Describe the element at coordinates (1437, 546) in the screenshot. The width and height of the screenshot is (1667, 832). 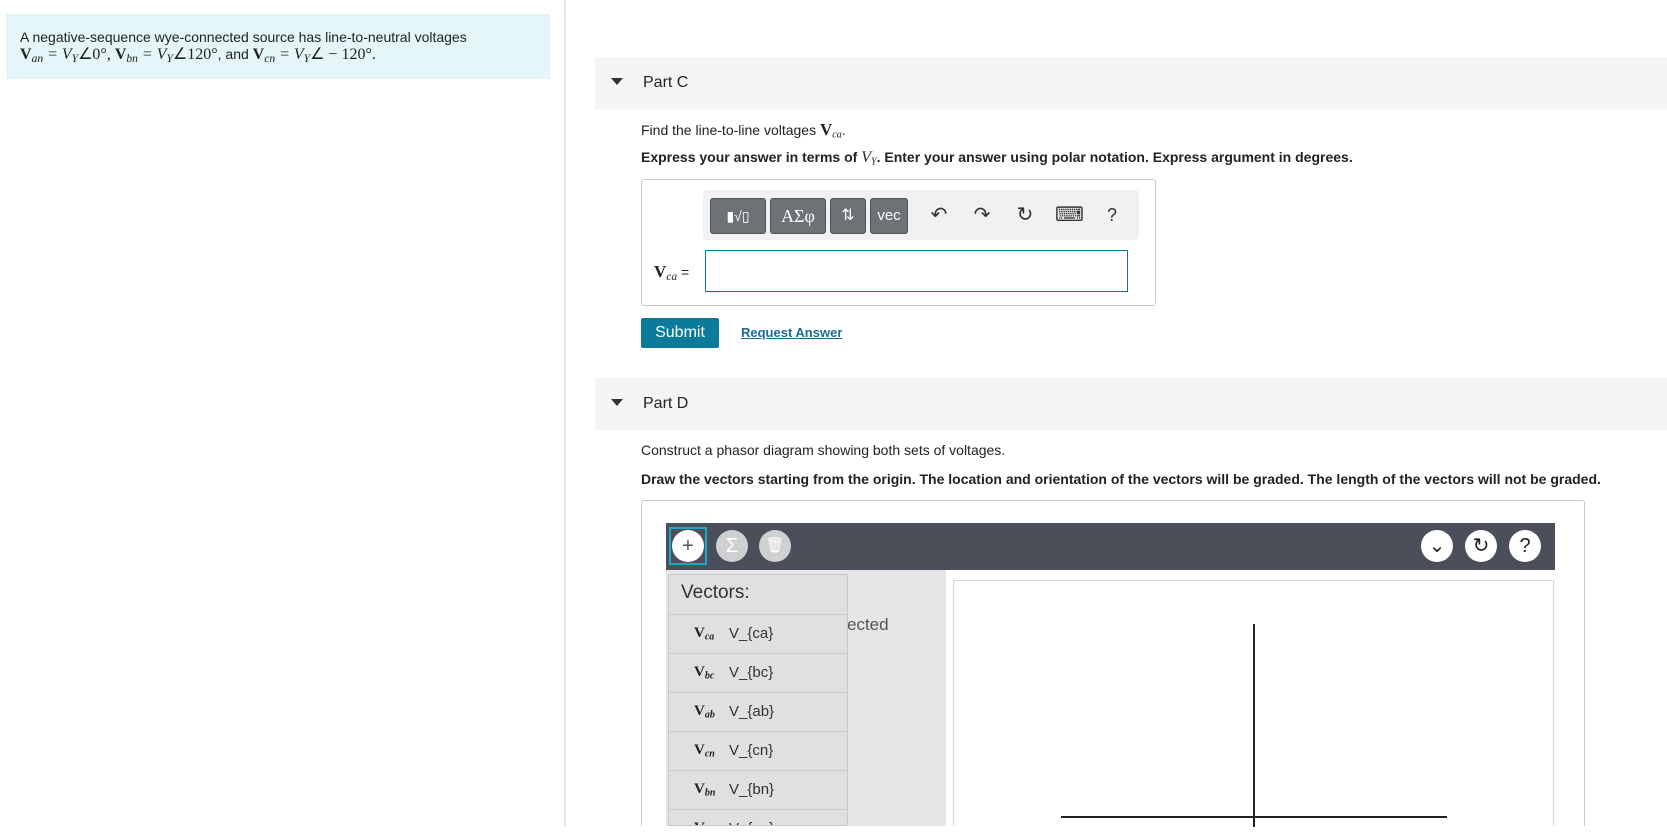
I see `dropdown-icon: ⌄` at that location.